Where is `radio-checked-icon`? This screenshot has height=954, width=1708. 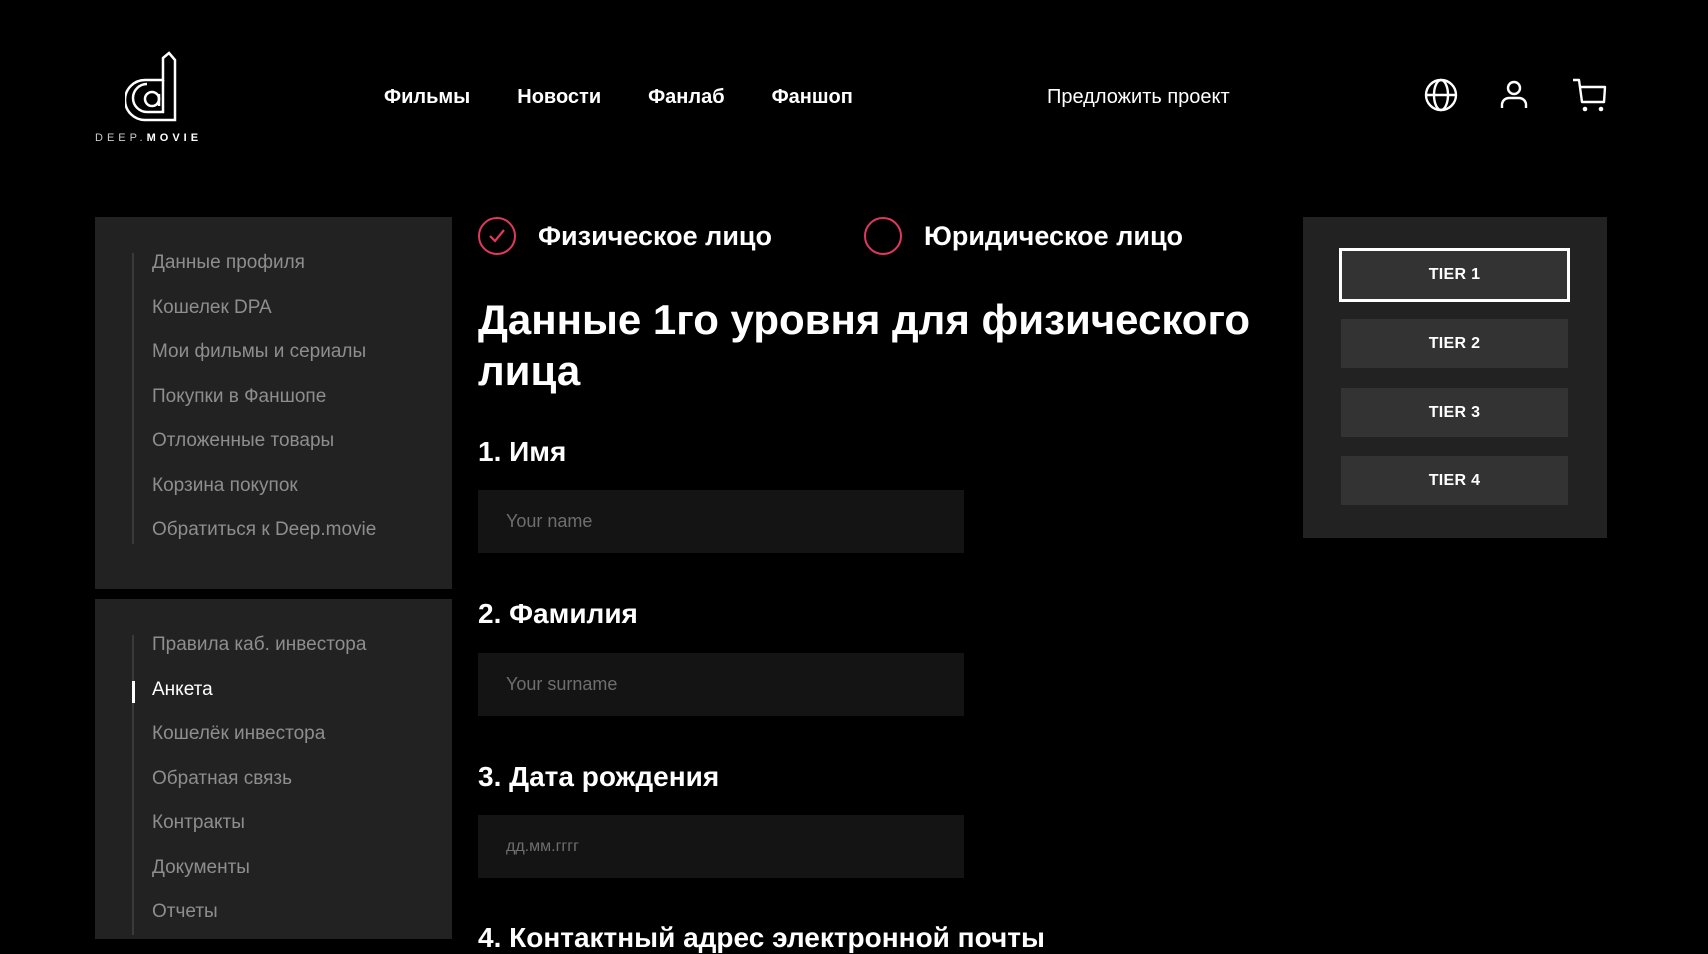 radio-checked-icon is located at coordinates (497, 236).